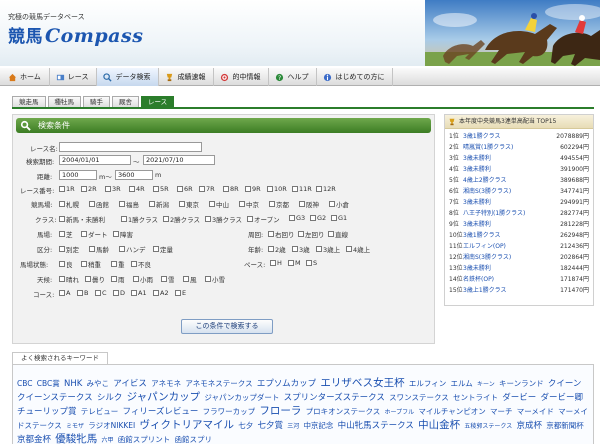  What do you see at coordinates (362, 383) in the screenshot?
I see `keyword-link: エリザベス女王杯` at bounding box center [362, 383].